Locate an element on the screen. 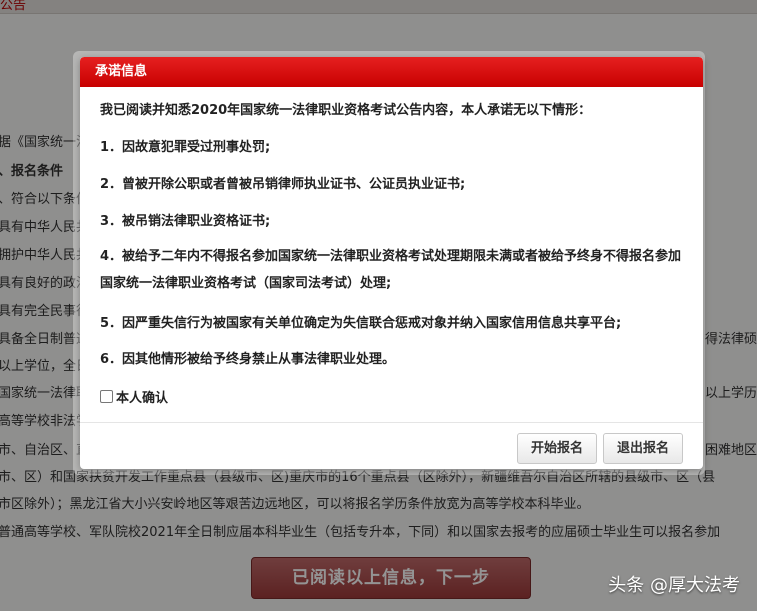  confirm-row: 本人确认 is located at coordinates (401, 396).